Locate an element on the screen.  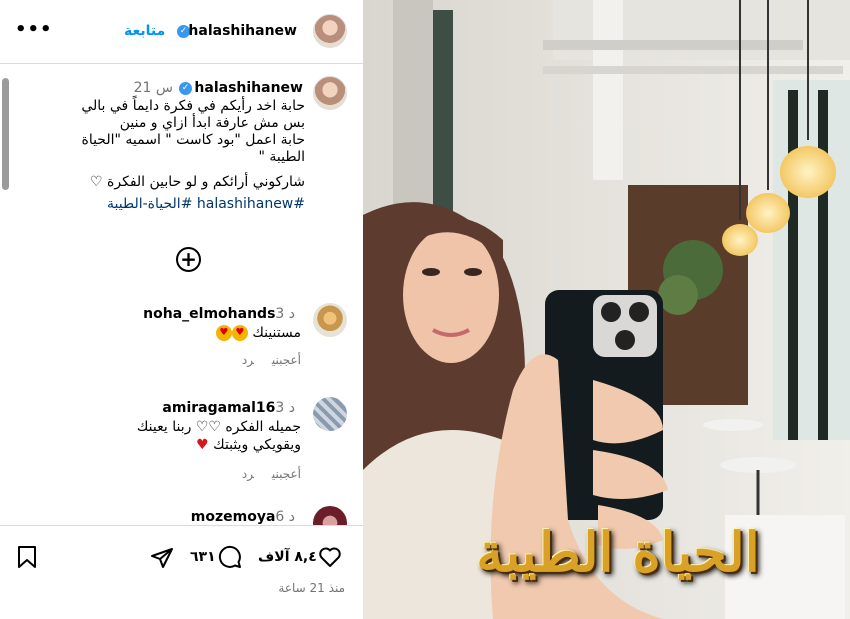
post-actions-bar: ٦٣١ ٨,٤ آلاف منذ 21 ساعة is located at coordinates (181, 572).